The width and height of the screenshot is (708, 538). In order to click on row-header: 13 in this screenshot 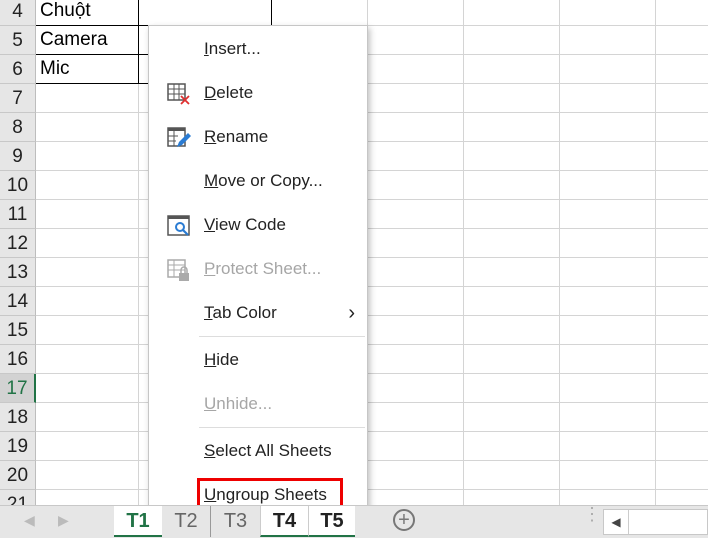, I will do `click(18, 272)`.